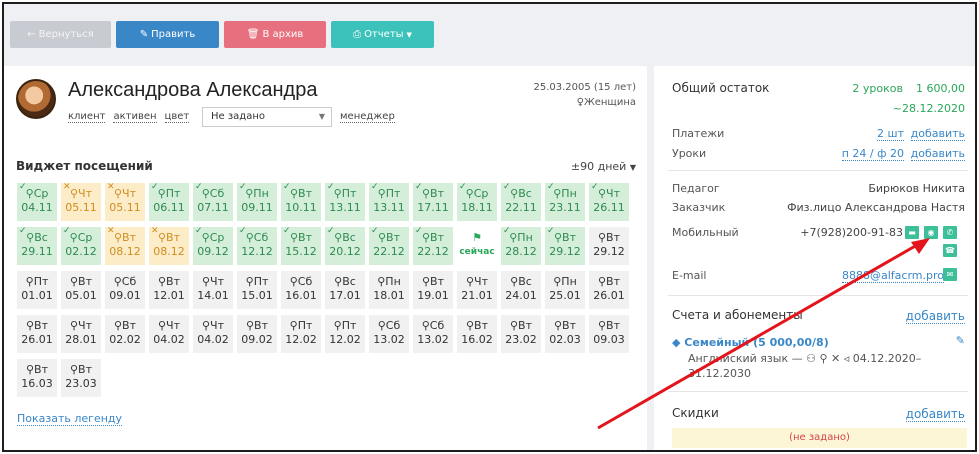 The height and width of the screenshot is (454, 979). What do you see at coordinates (689, 275) in the screenshot?
I see `email-label: E-mail` at bounding box center [689, 275].